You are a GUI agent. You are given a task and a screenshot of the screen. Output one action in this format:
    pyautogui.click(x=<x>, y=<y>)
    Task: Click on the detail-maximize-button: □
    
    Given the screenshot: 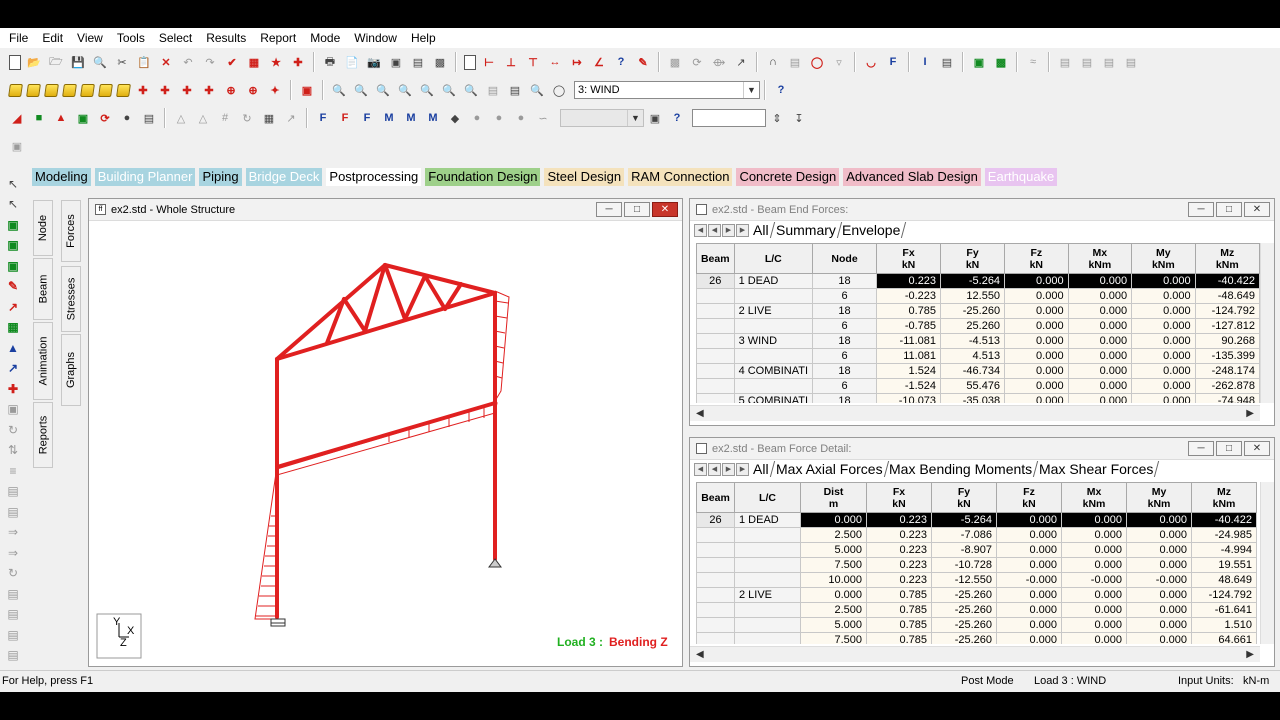 What is the action you would take?
    pyautogui.click(x=1229, y=448)
    